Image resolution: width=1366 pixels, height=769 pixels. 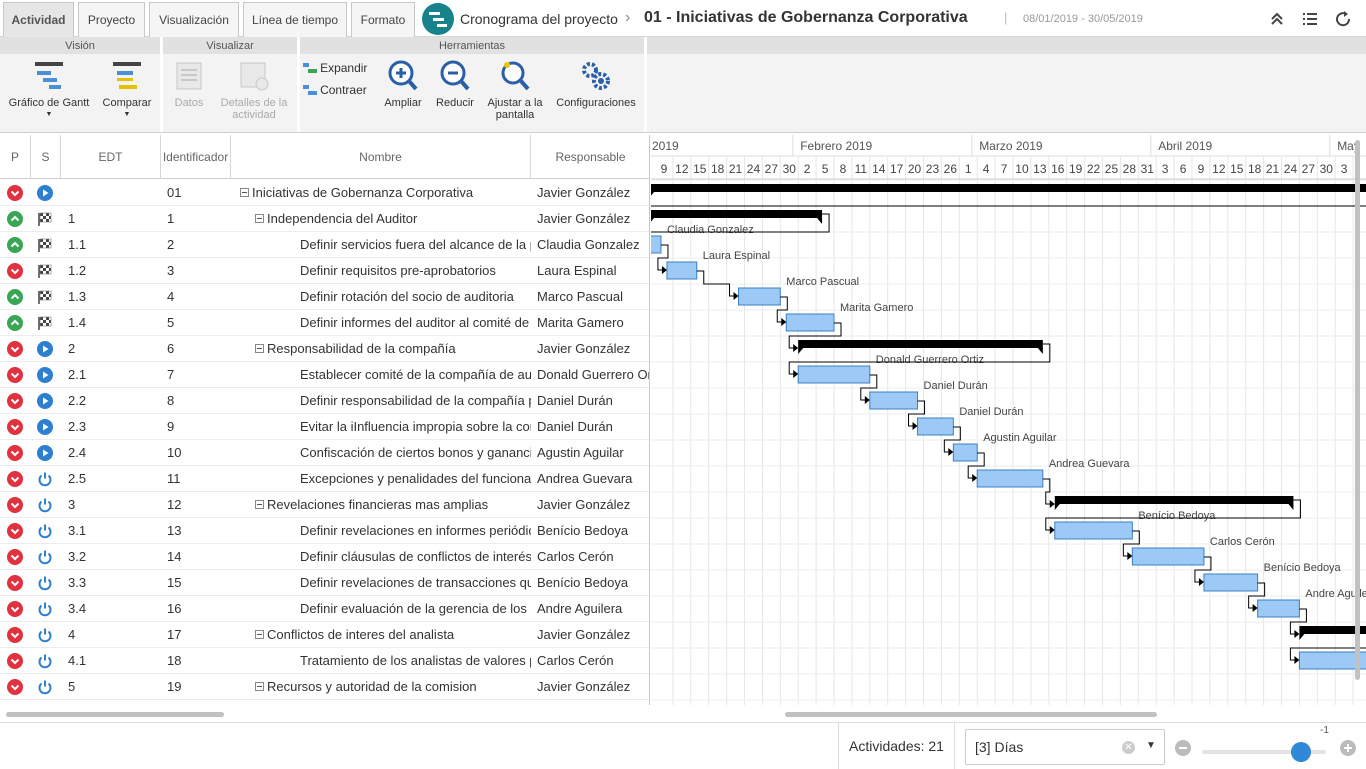 I want to click on name-cell: Independencia del Auditor, so click(x=393, y=219).